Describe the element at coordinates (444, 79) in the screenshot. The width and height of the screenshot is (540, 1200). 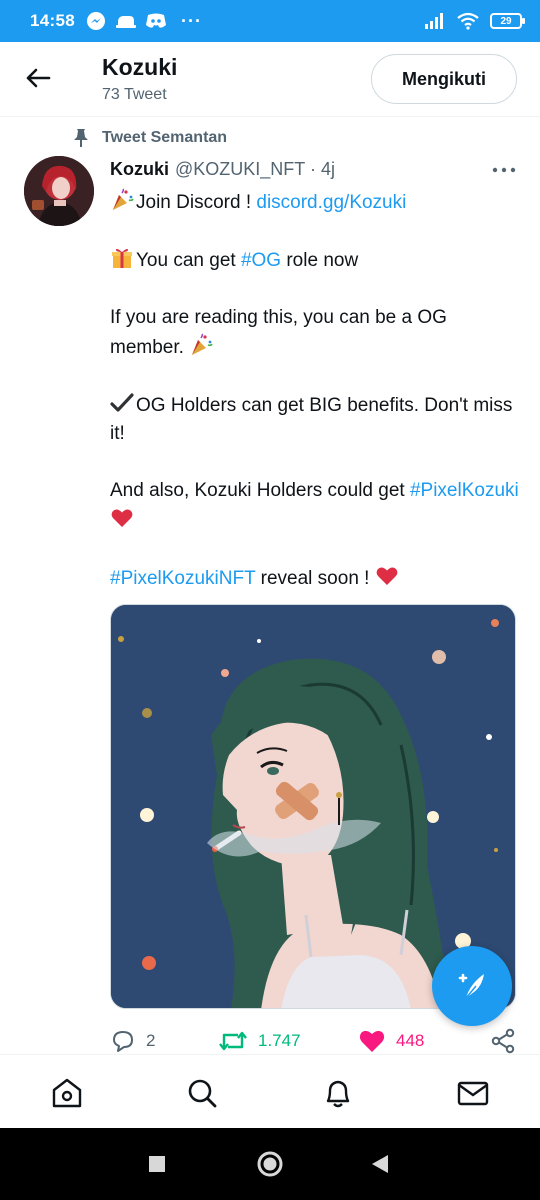
I see `following-button: Mengikuti` at that location.